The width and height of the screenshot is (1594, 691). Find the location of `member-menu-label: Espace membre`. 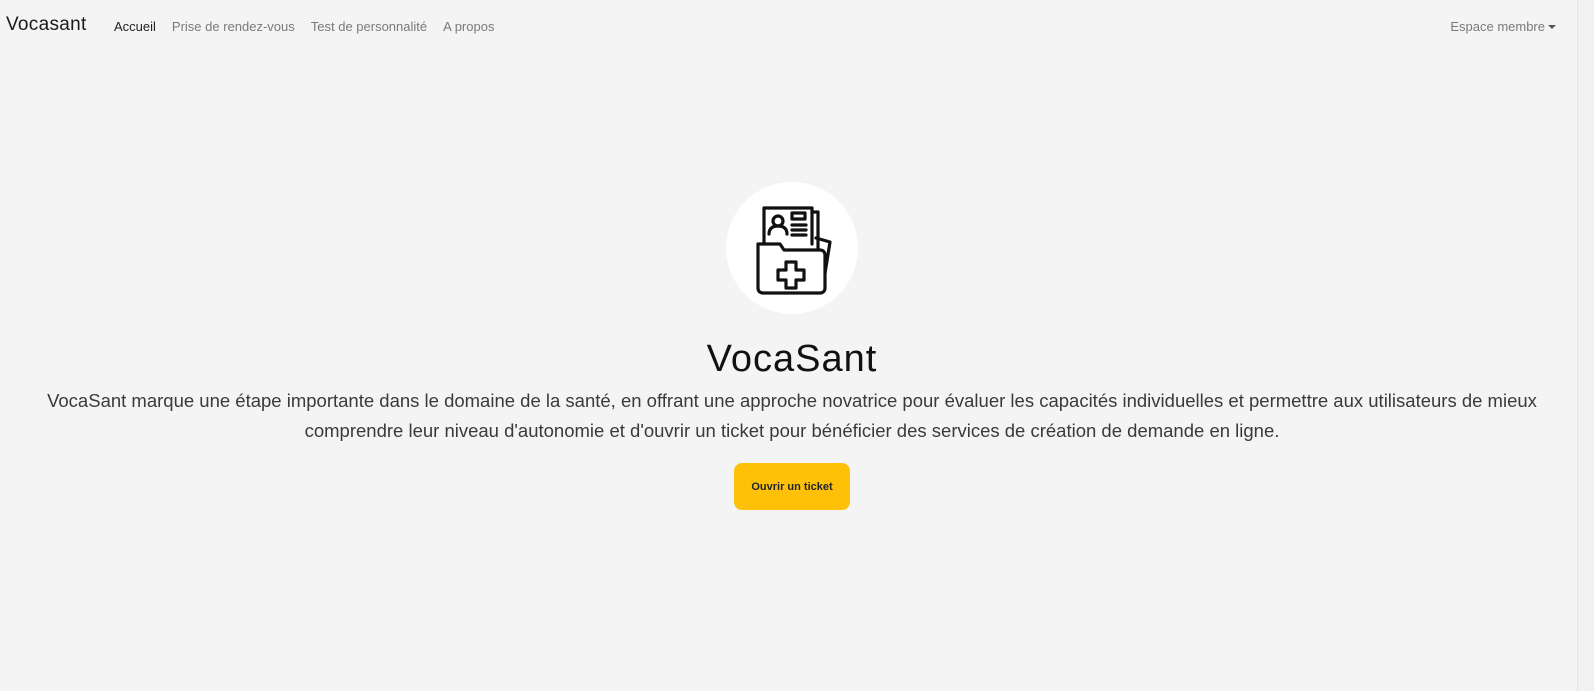

member-menu-label: Espace membre is located at coordinates (1497, 26).